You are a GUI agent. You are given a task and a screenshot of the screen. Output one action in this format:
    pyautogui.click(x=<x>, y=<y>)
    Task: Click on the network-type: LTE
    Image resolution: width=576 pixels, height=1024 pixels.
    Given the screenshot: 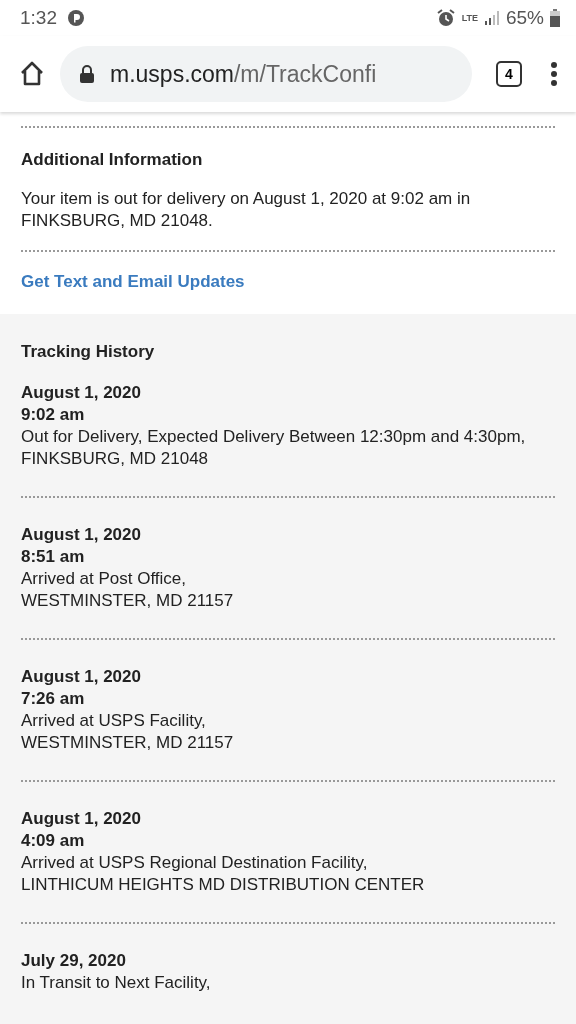 What is the action you would take?
    pyautogui.click(x=469, y=18)
    